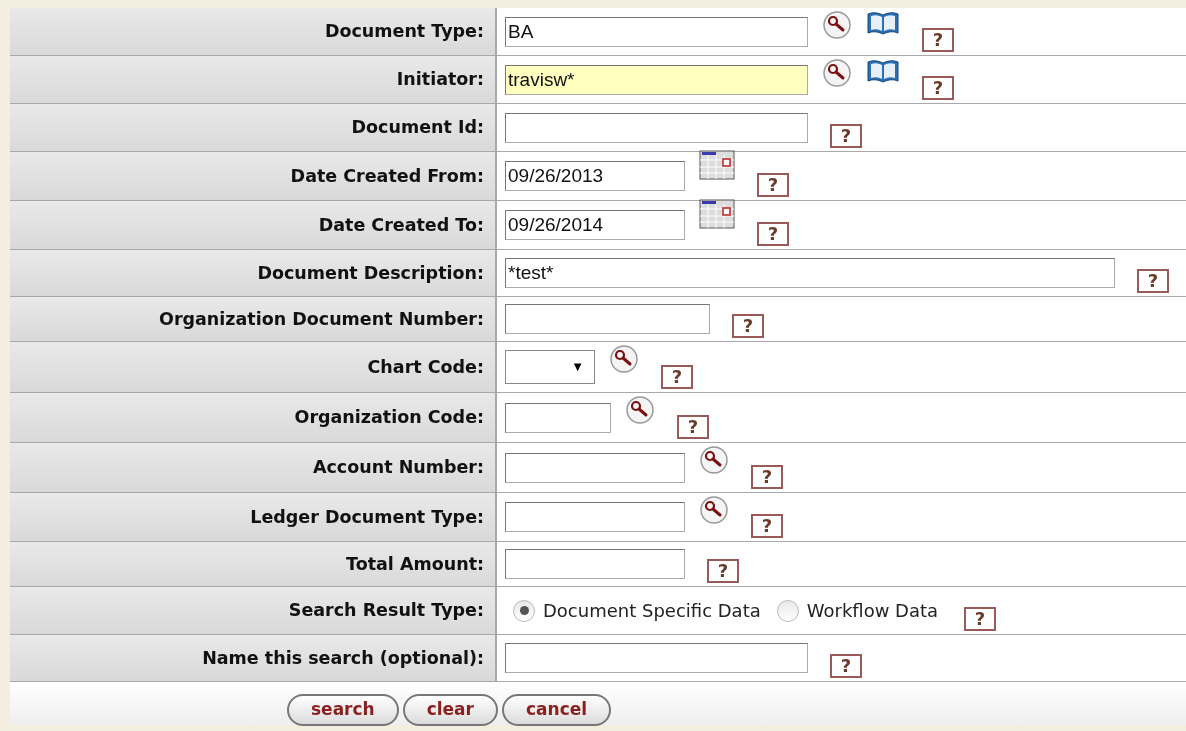  What do you see at coordinates (415, 564) in the screenshot?
I see `field-label: Total Amount:` at bounding box center [415, 564].